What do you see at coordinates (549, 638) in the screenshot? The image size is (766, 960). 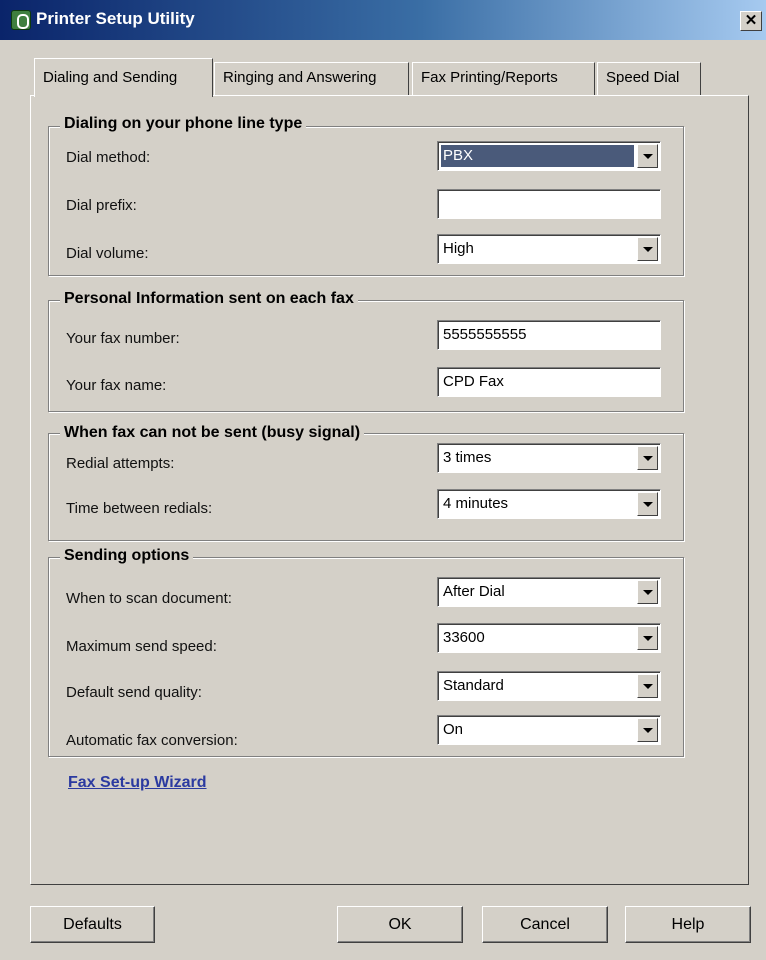 I see `max-send-speed-select: 33600` at bounding box center [549, 638].